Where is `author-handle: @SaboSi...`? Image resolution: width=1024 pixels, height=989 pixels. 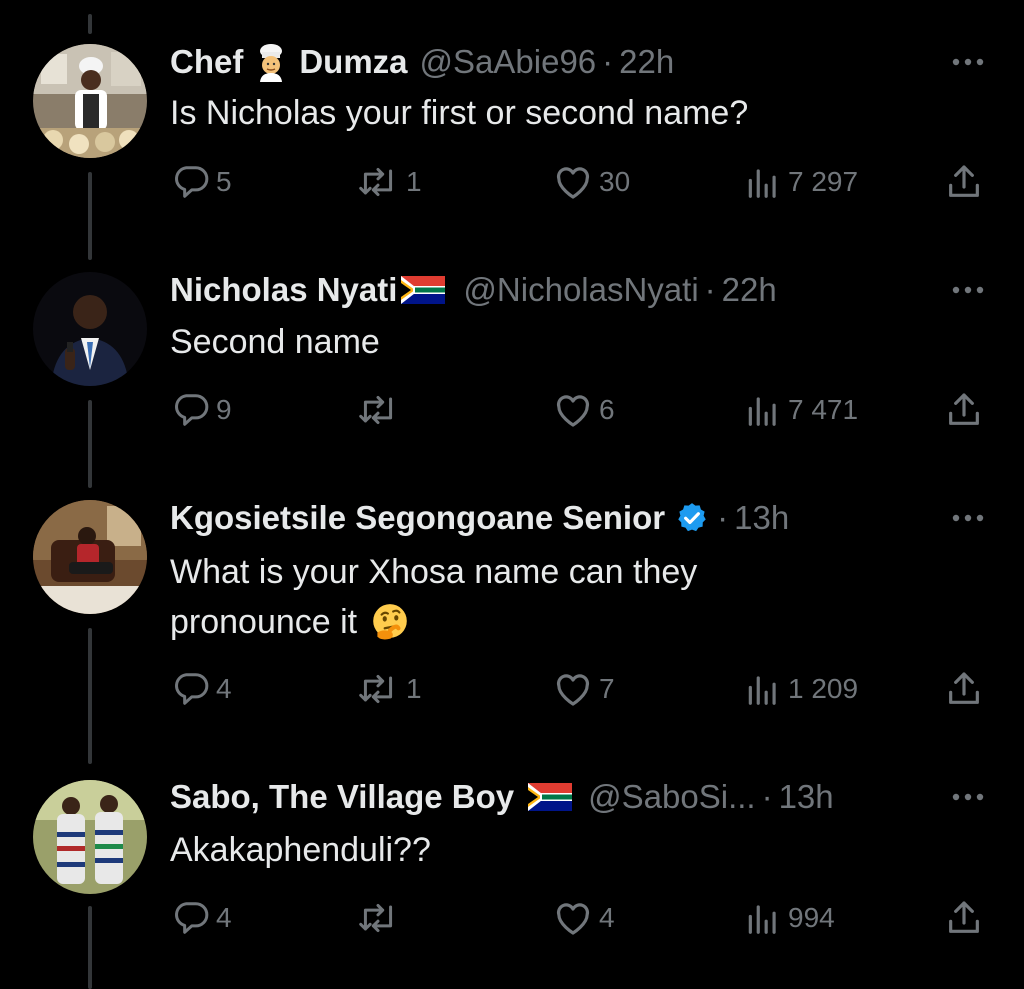
author-handle: @SaboSi... is located at coordinates (671, 797).